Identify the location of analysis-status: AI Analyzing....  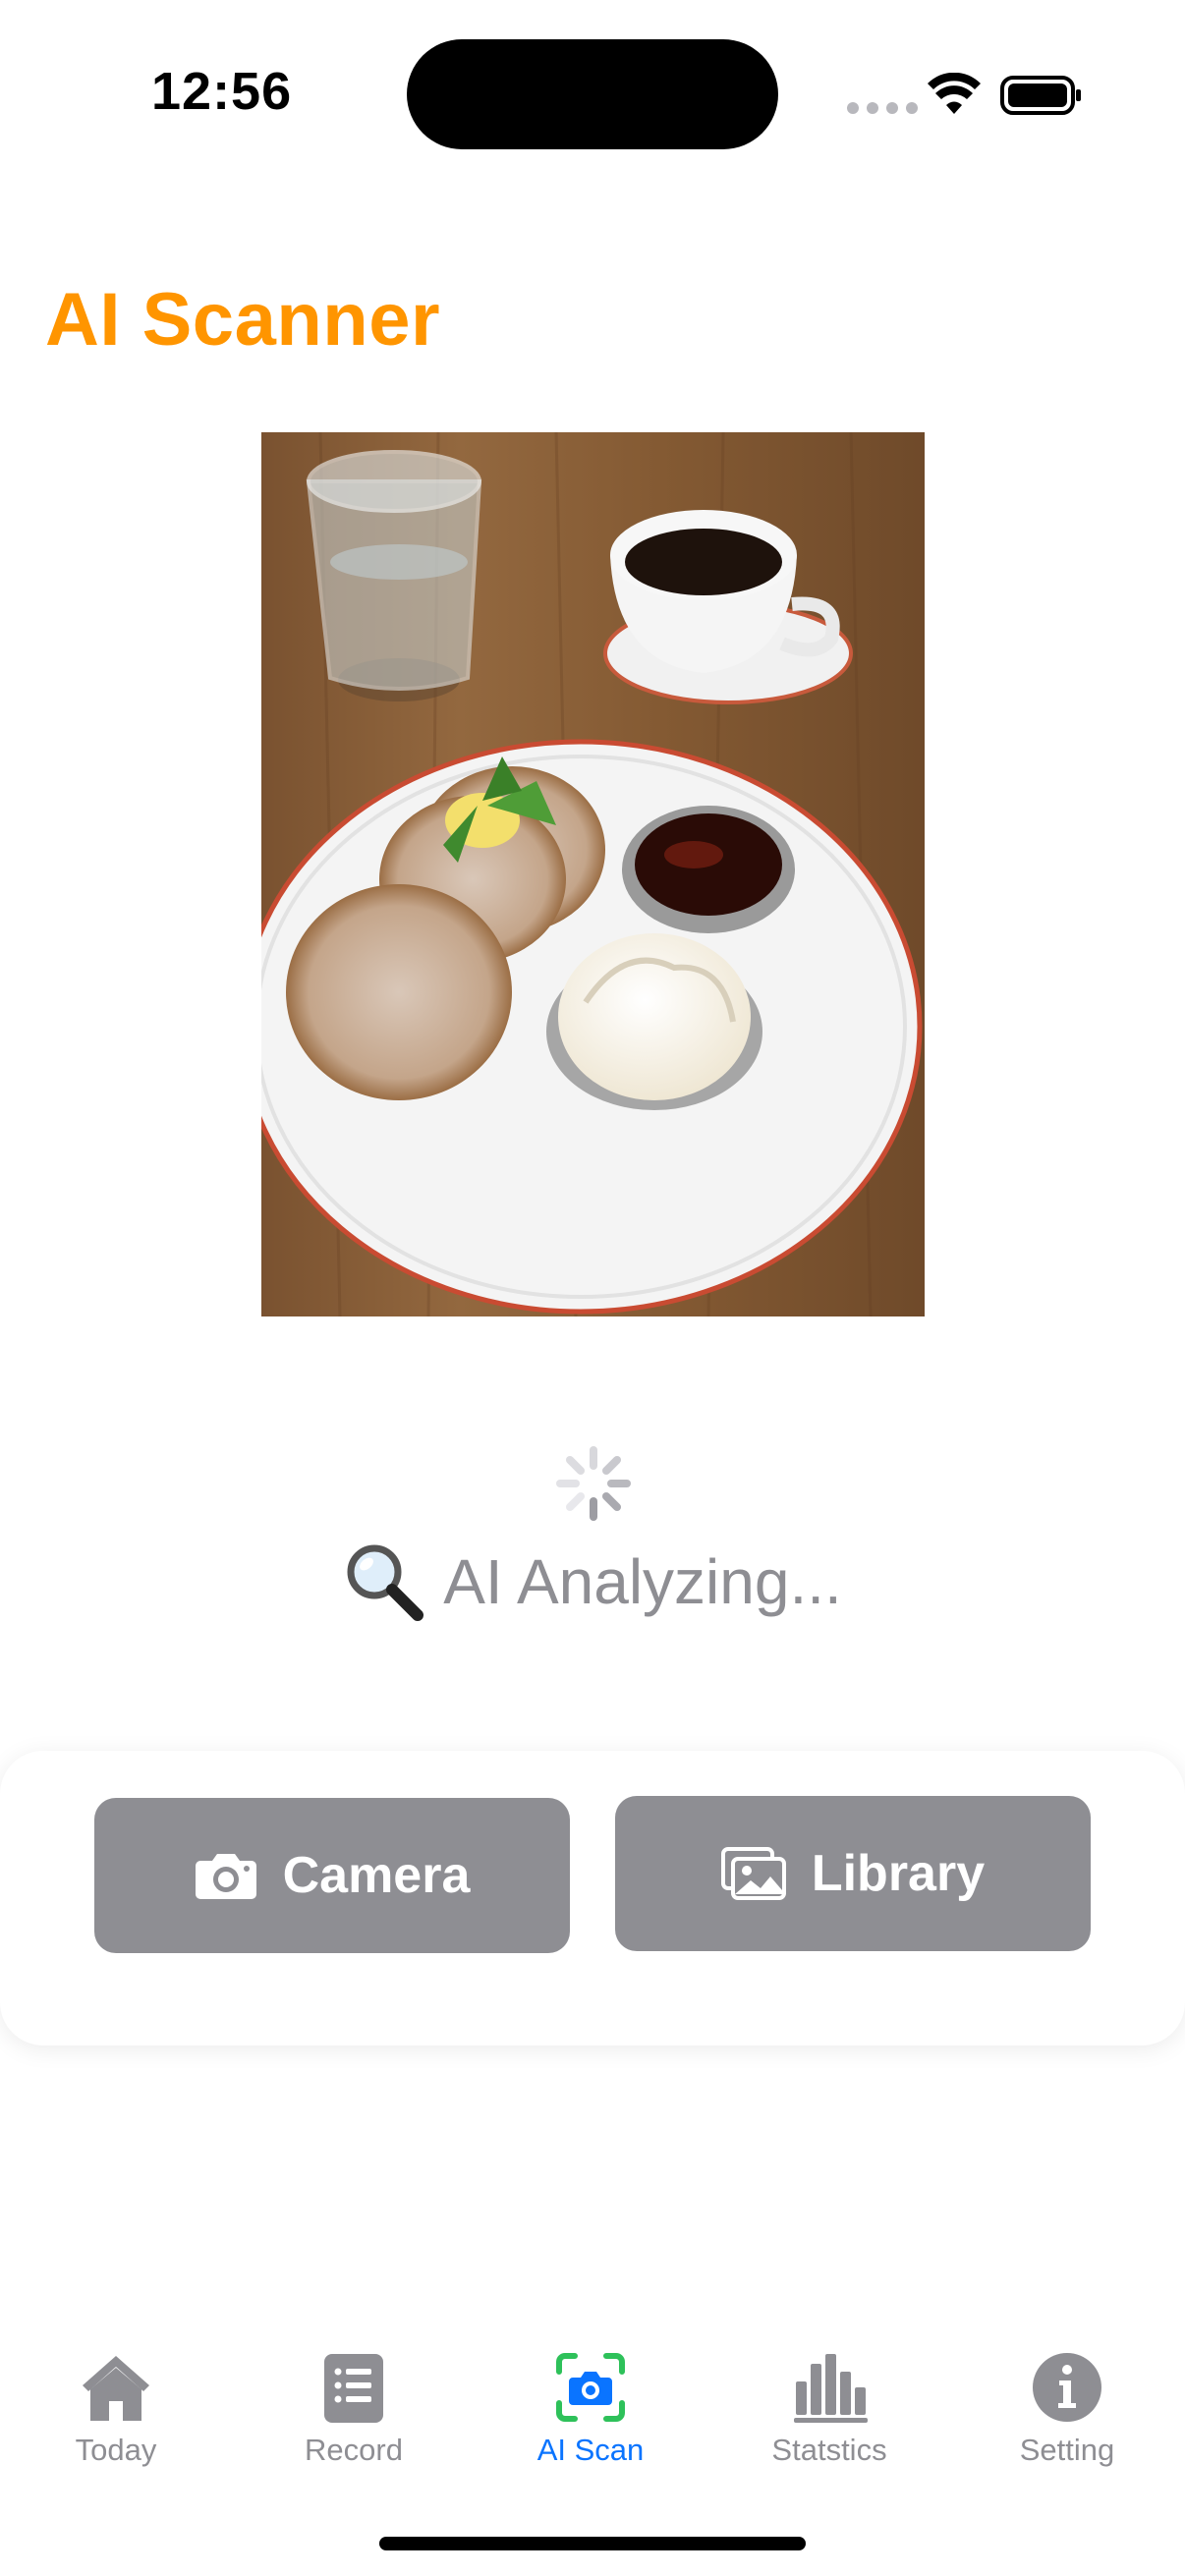
(592, 1581).